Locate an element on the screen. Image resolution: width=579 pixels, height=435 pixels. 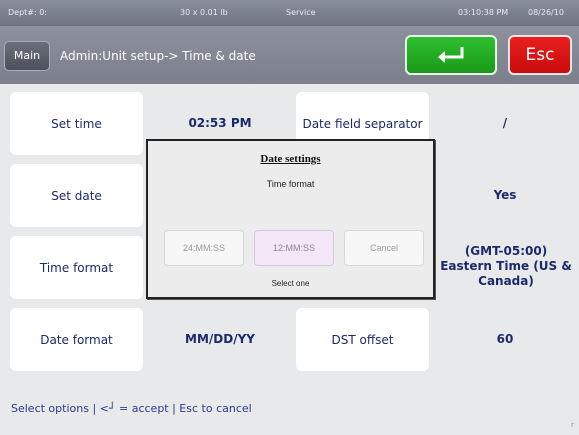
set-date-button: Set date is located at coordinates (76, 195).